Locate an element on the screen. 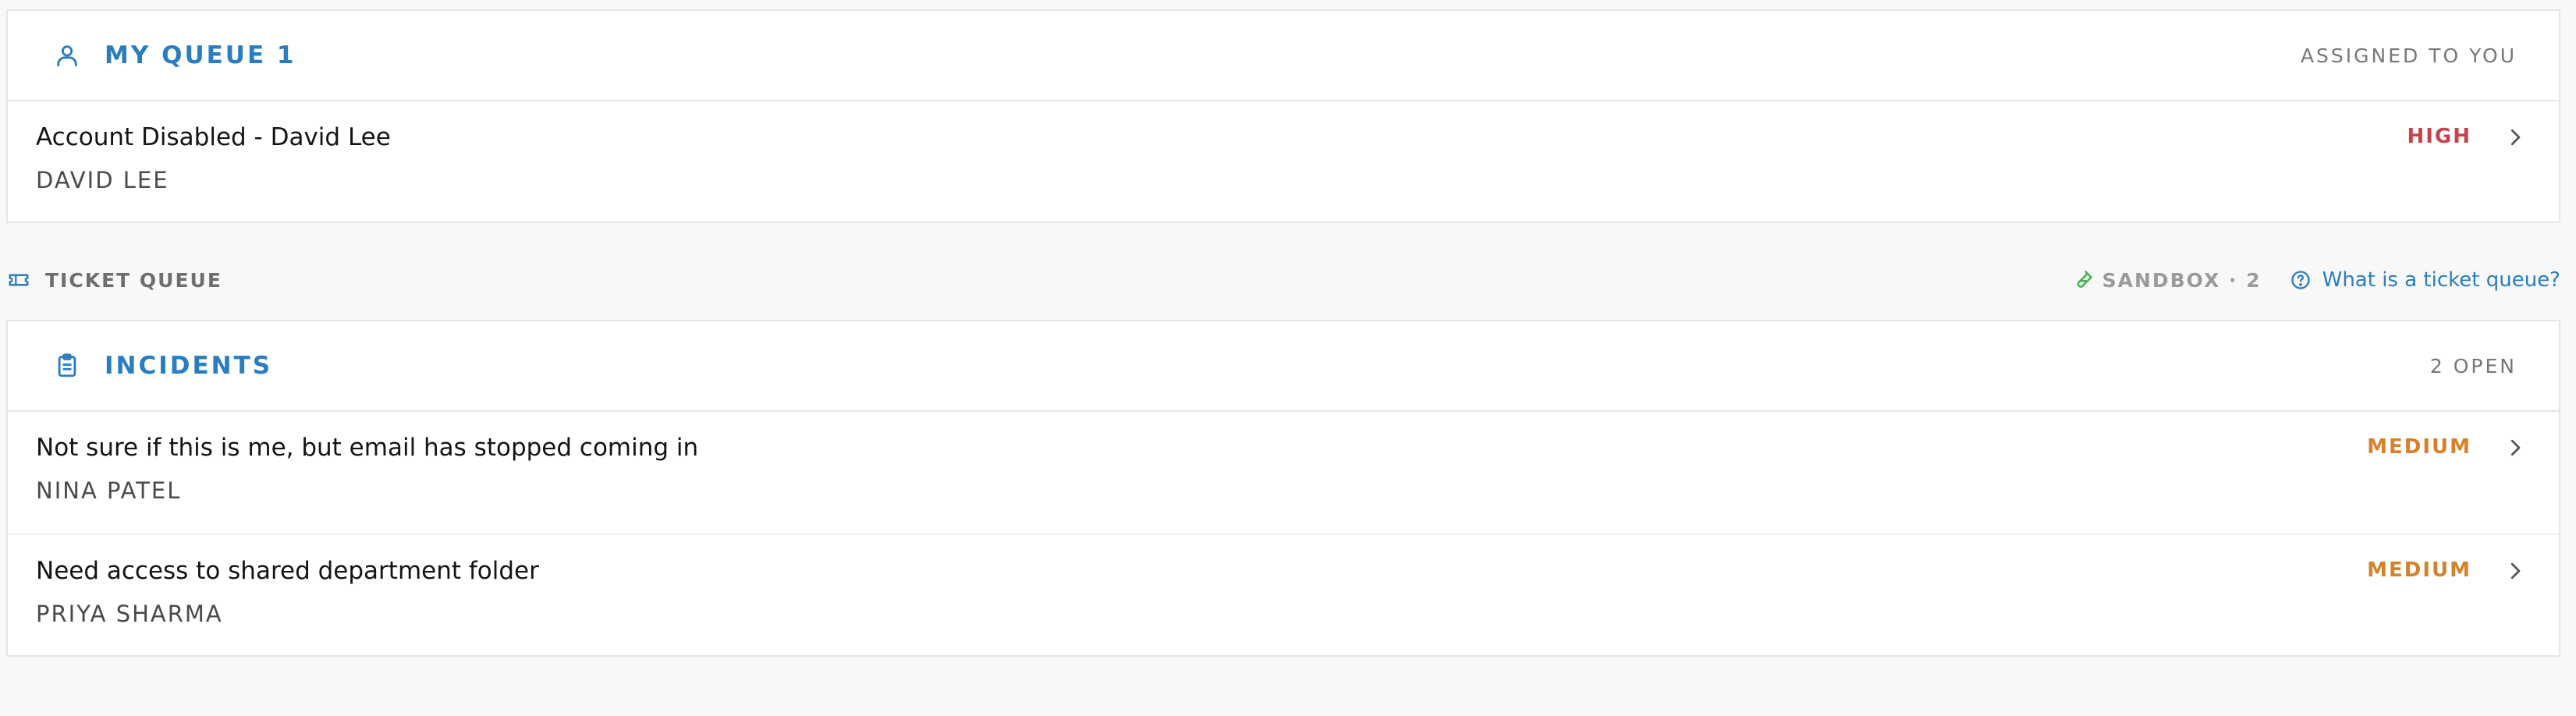 This screenshot has height=716, width=2576. my-queue-header: MY QUEUE 1 ASSIGNED TO YOU is located at coordinates (1283, 56).